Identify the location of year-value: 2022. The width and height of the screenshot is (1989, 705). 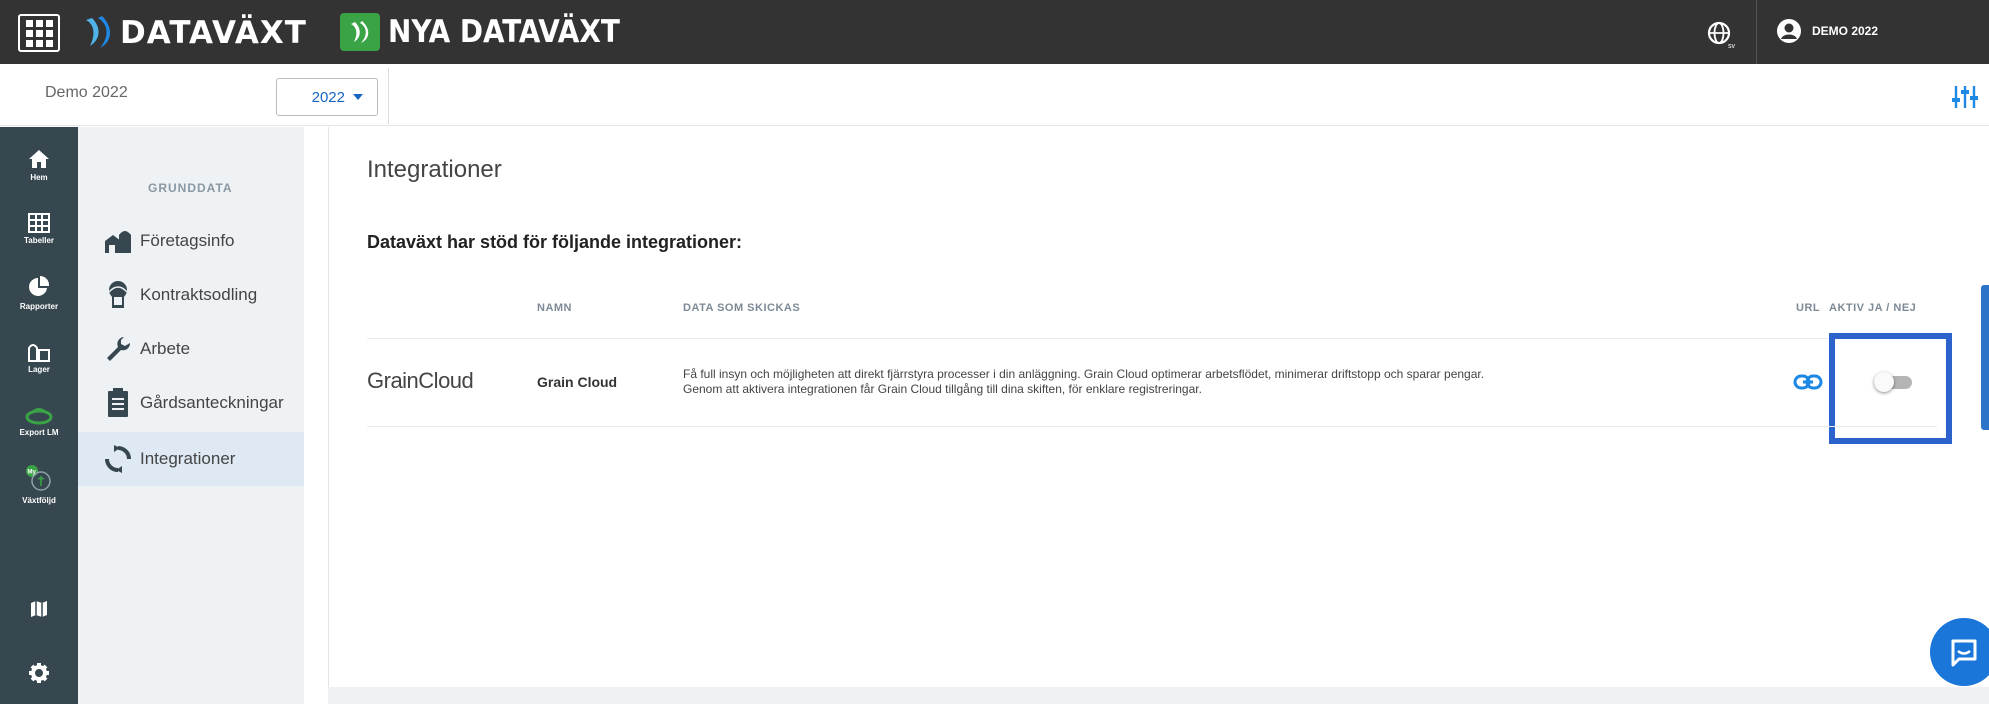
(328, 97).